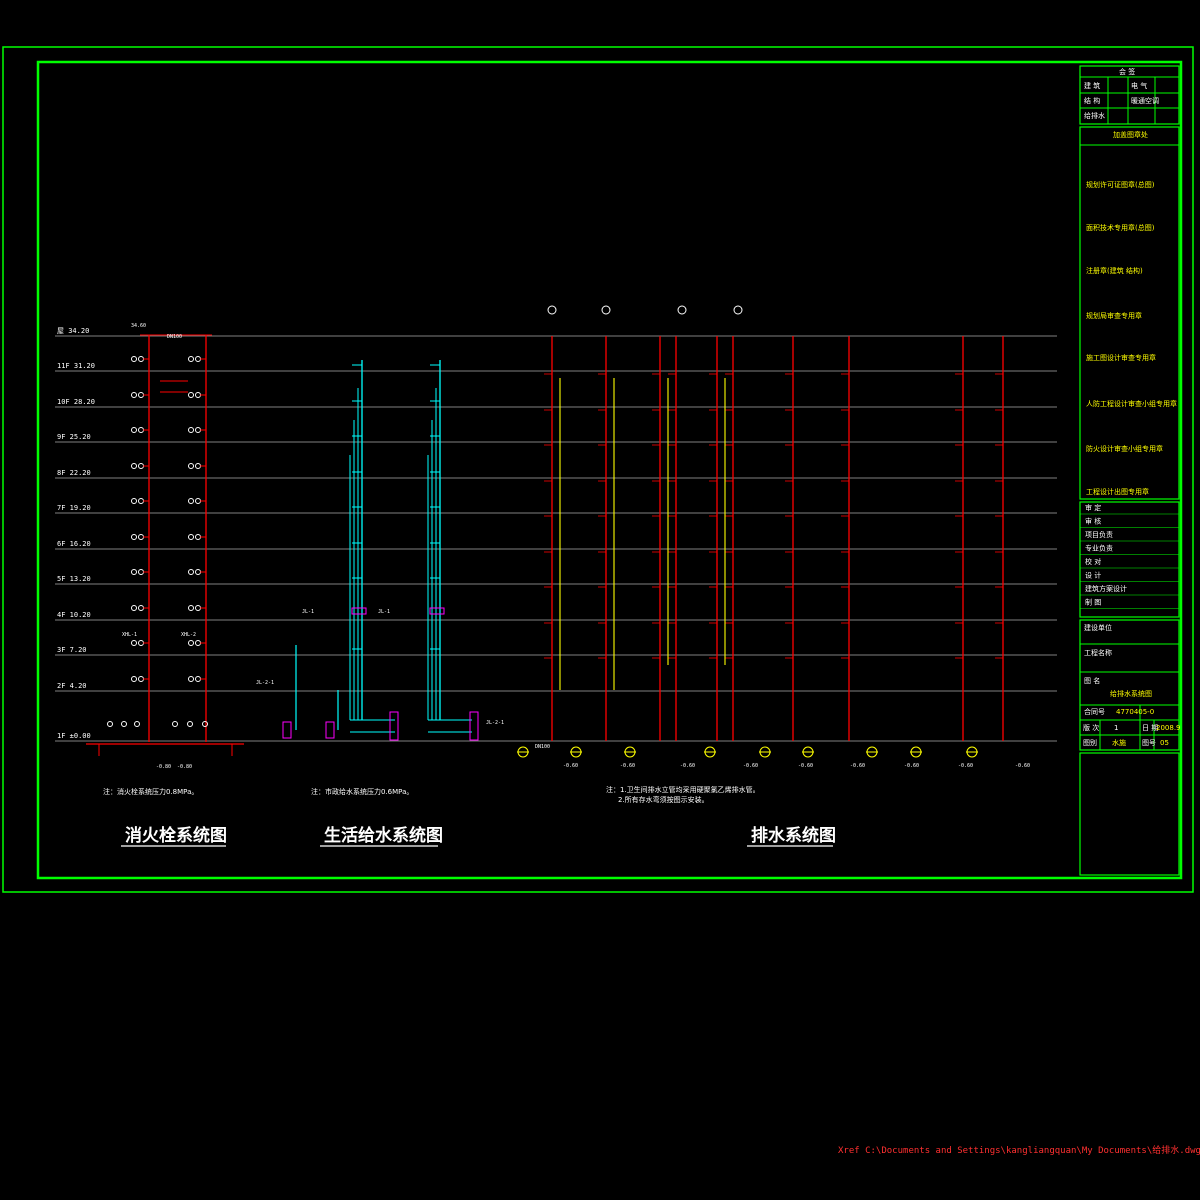  I want to click on supply-riser-label-2: JL-1, so click(384, 612).